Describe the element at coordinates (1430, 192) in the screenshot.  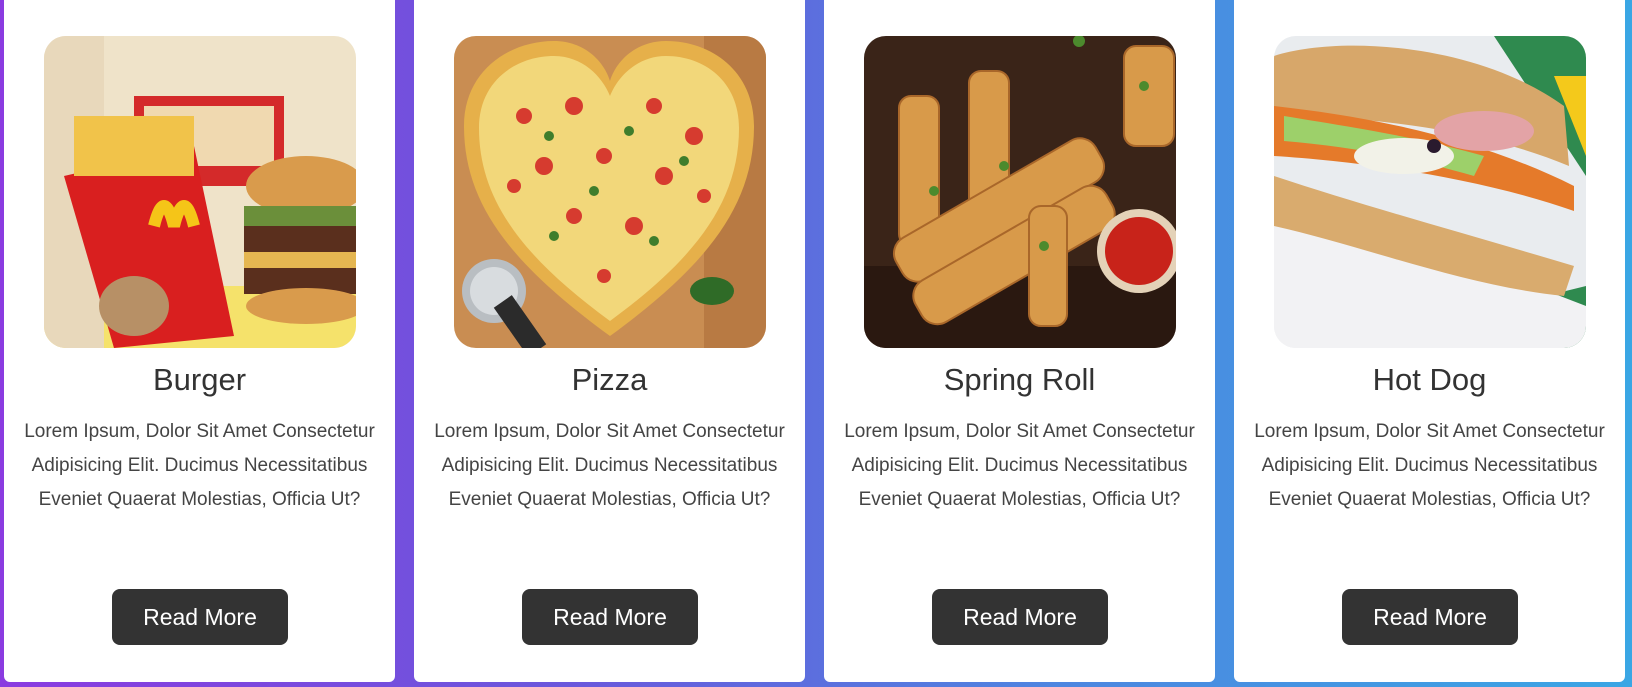
I see `sub-sandwich-image` at that location.